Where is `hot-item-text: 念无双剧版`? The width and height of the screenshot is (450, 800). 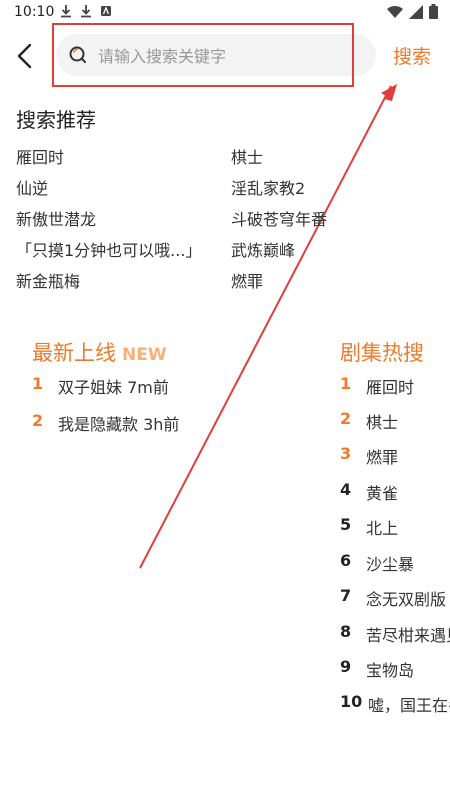
hot-item-text: 念无双剧版 is located at coordinates (406, 599).